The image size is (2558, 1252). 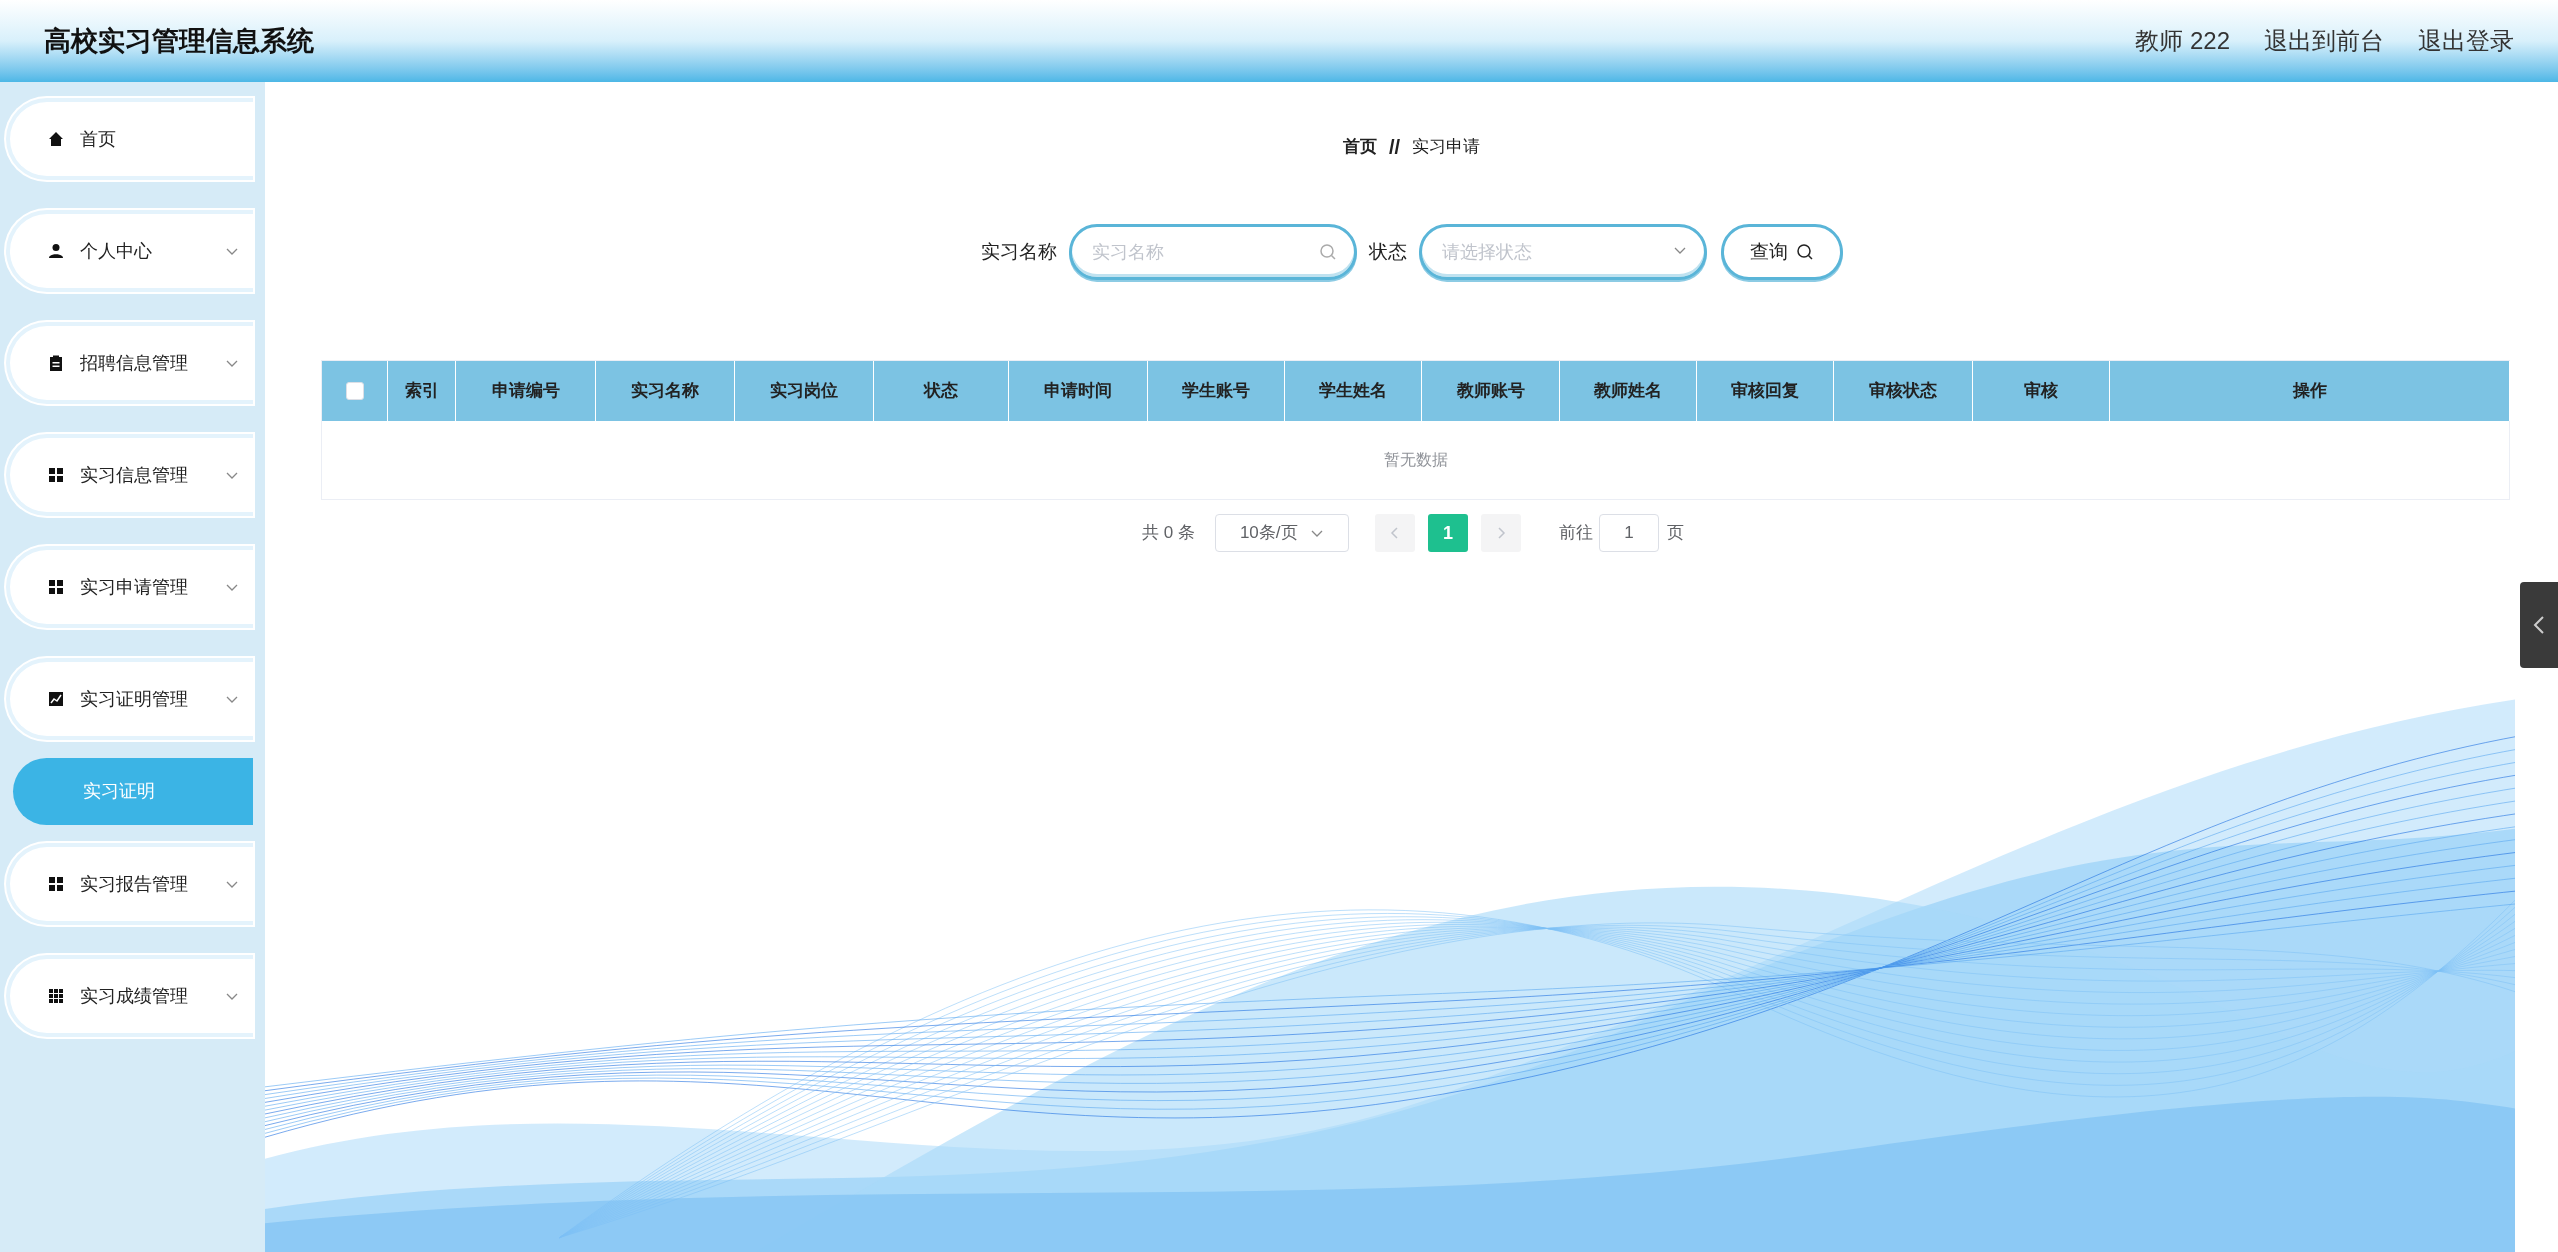 I want to click on column-header: 教师姓名, so click(x=1628, y=391).